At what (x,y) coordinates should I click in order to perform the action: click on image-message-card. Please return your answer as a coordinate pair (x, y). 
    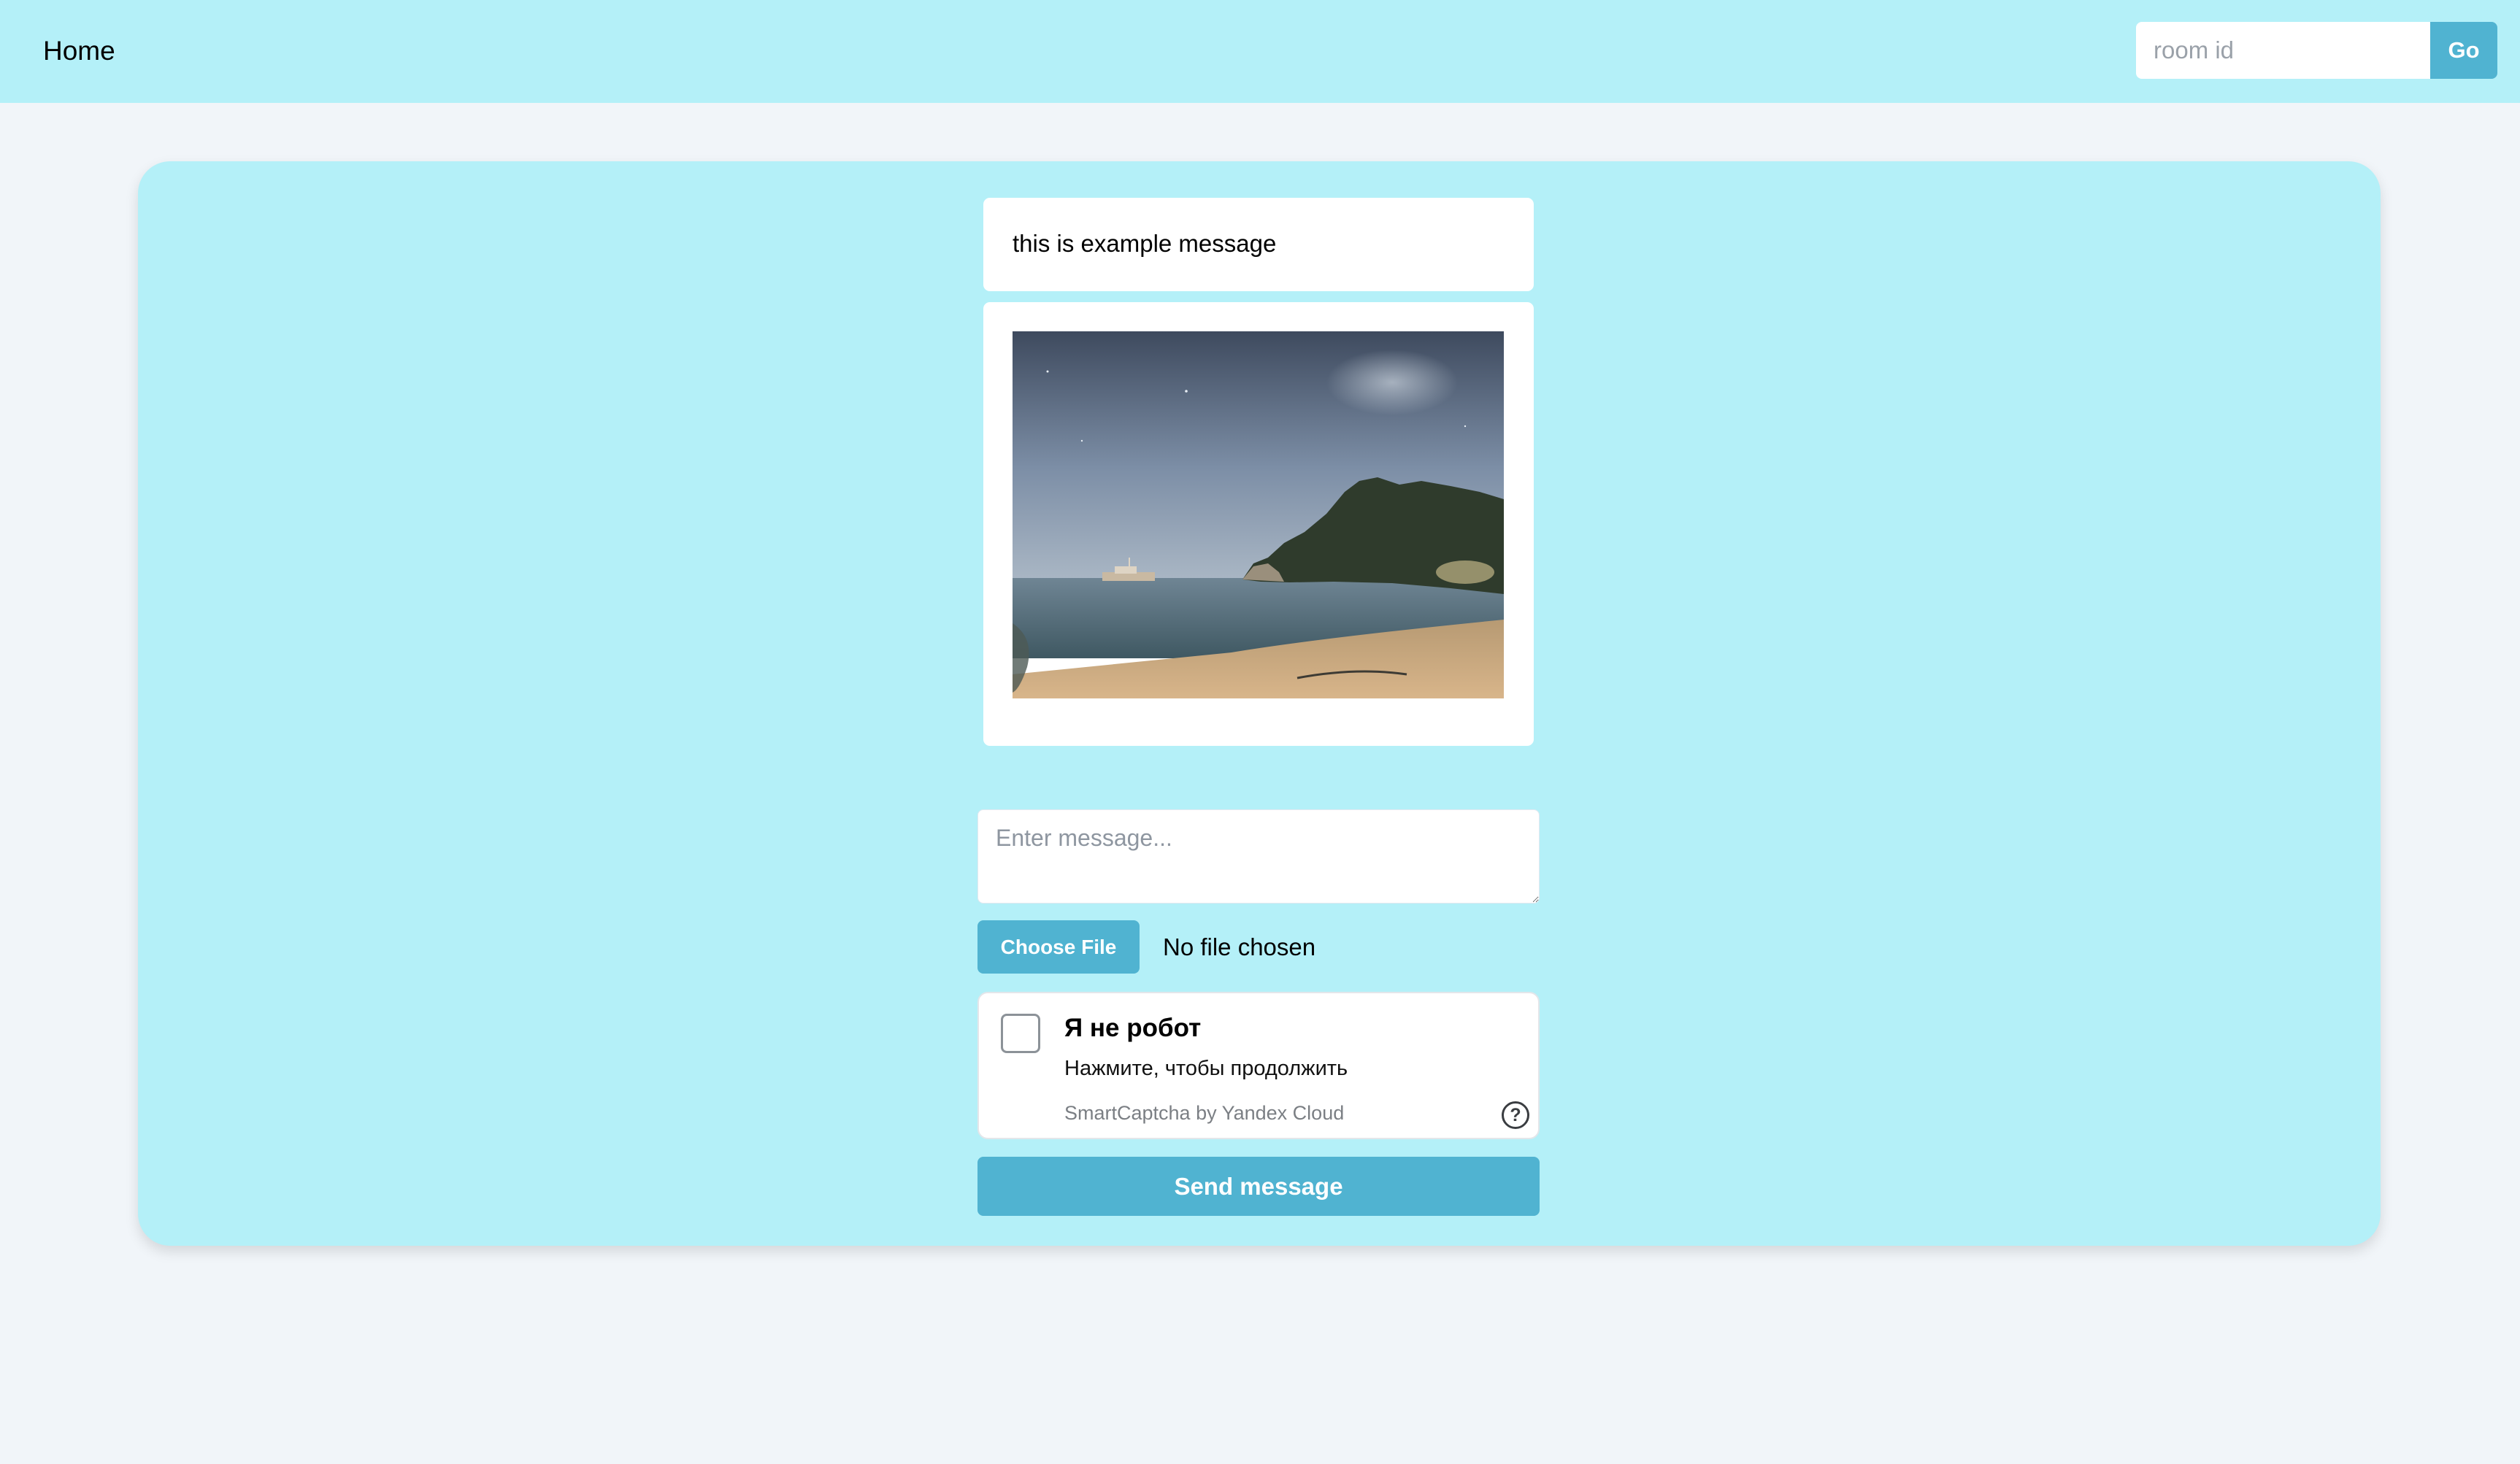
    Looking at the image, I should click on (1258, 524).